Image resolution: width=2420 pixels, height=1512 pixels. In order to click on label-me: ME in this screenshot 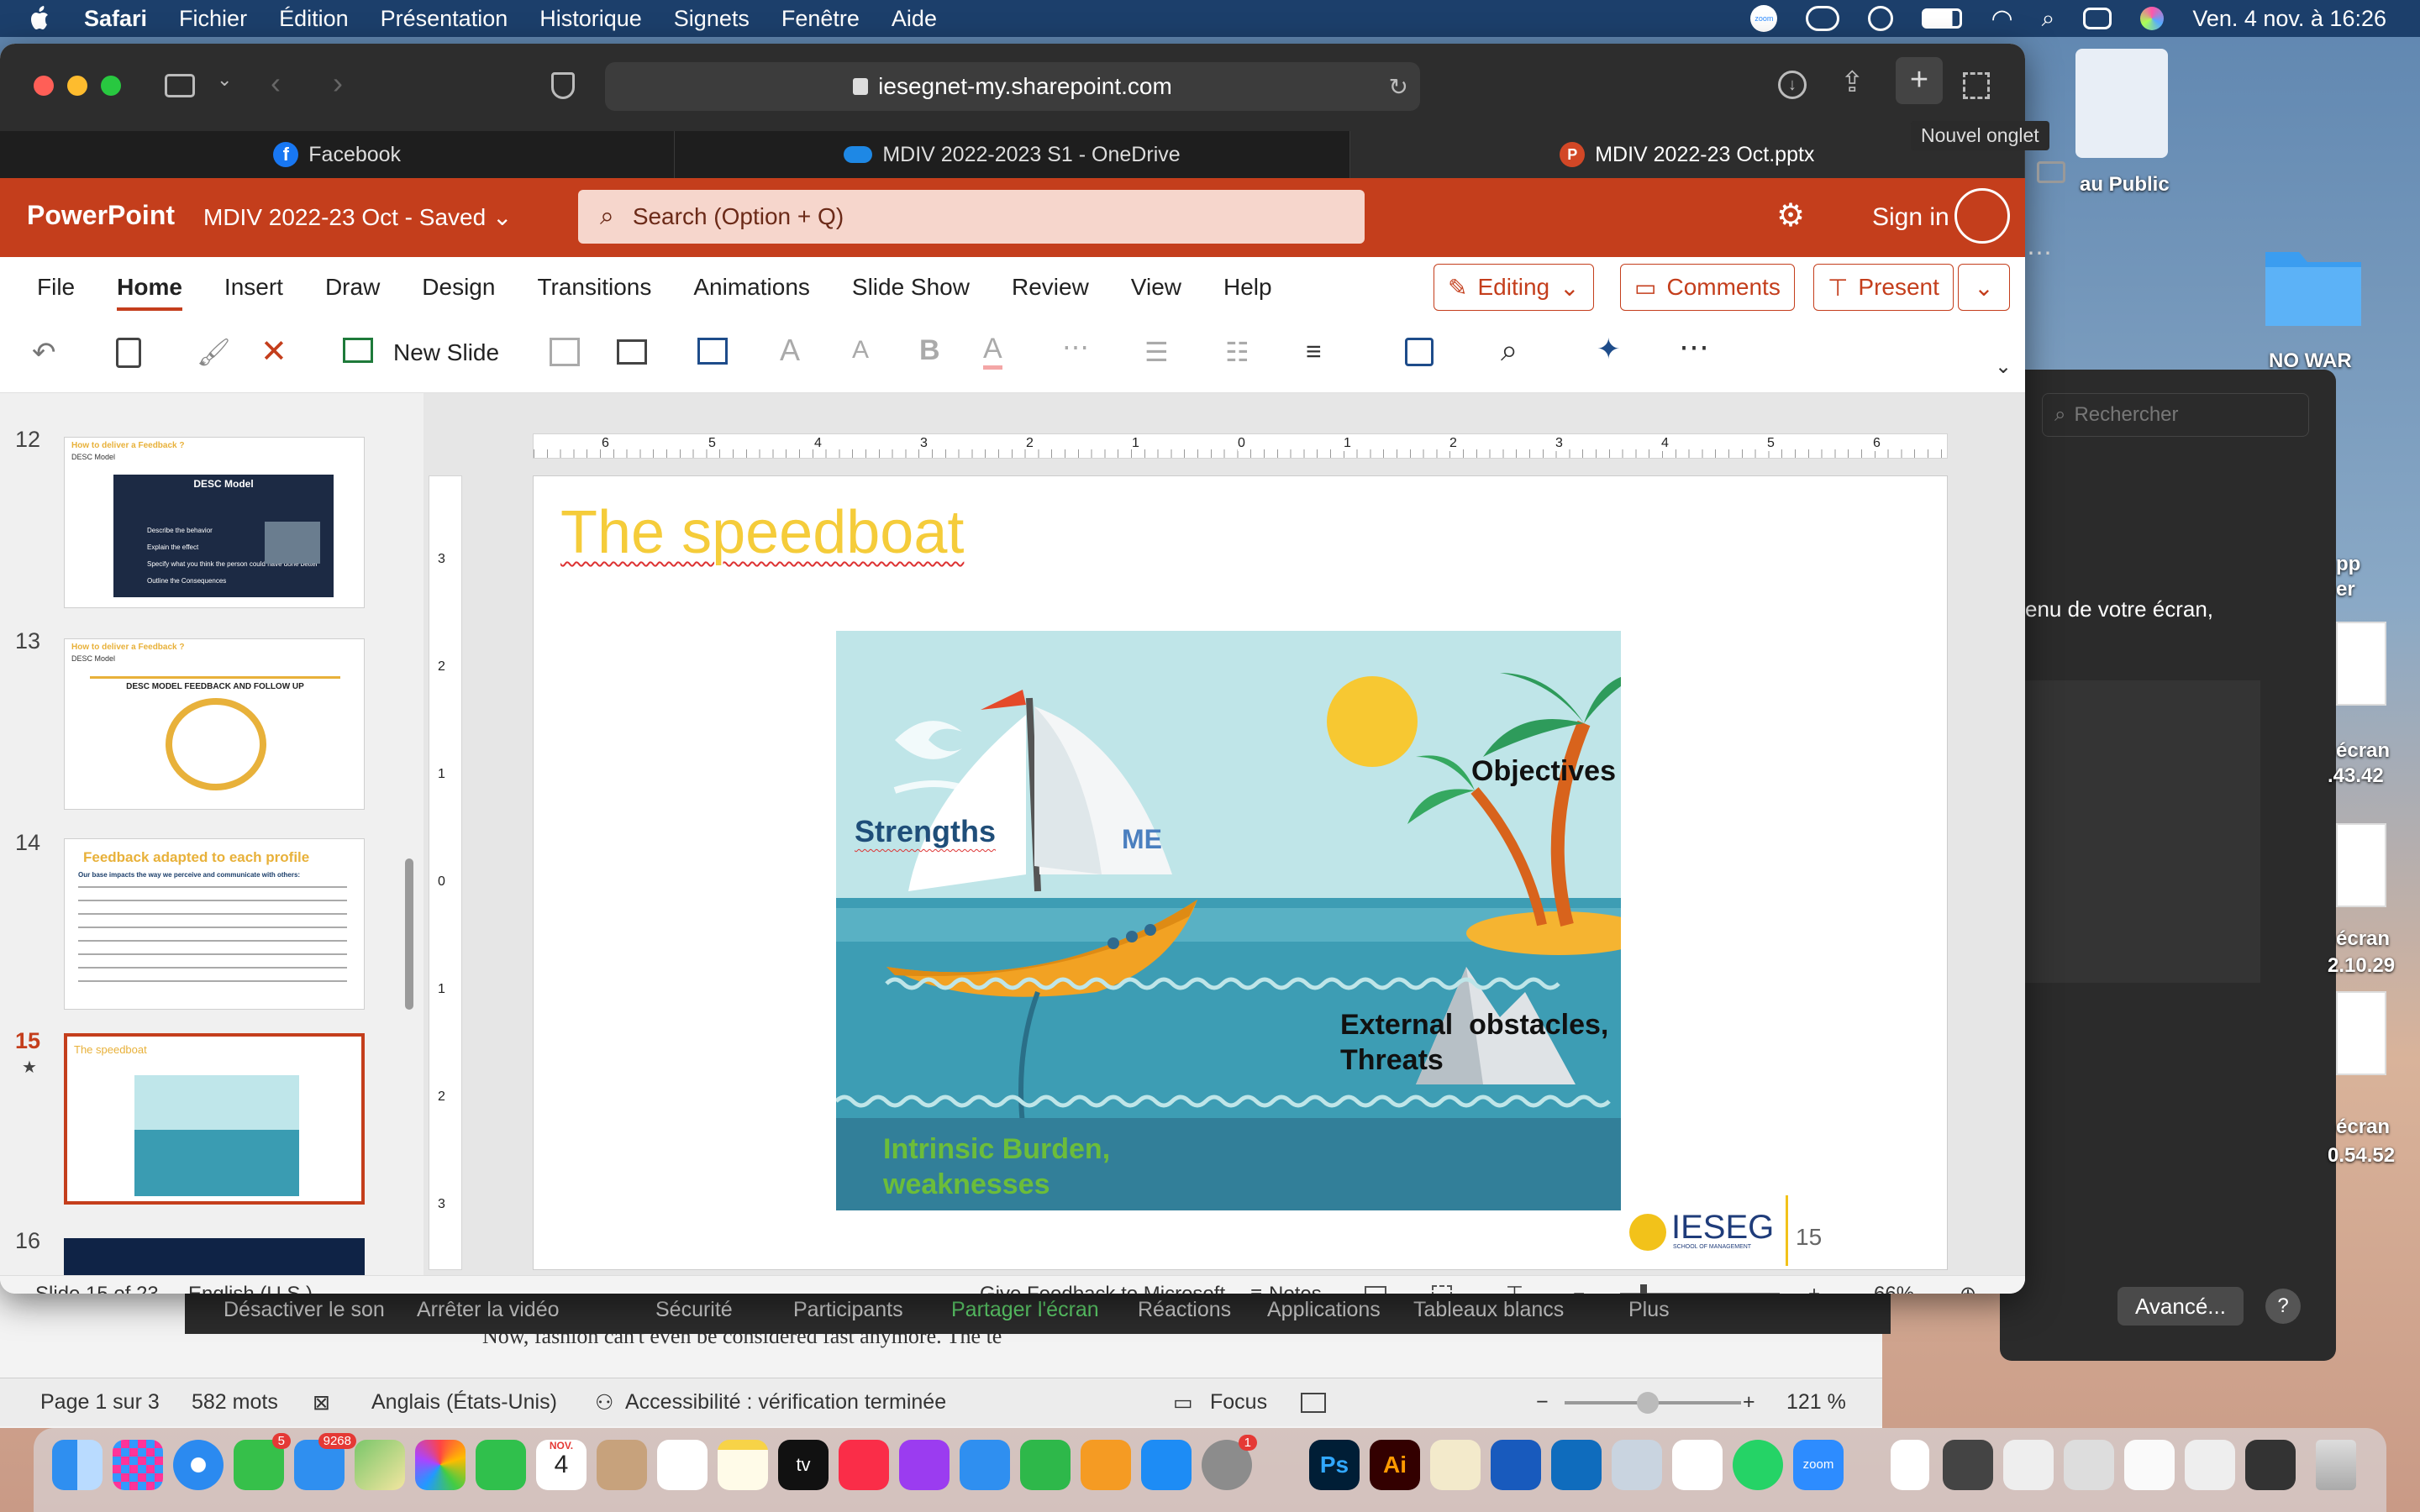, I will do `click(1142, 839)`.